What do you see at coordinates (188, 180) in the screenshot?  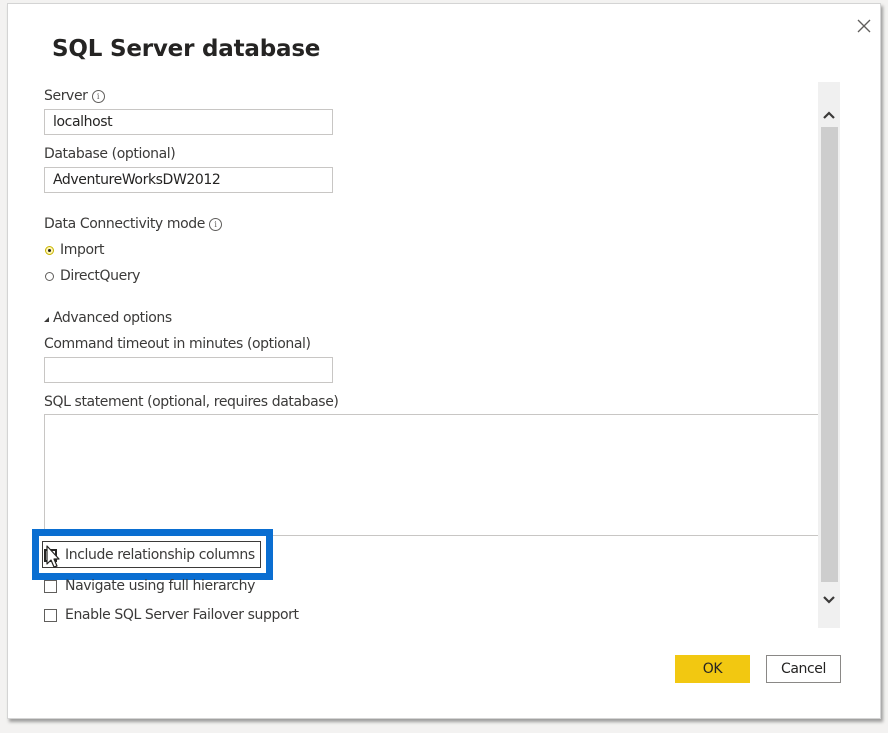 I see `database-input` at bounding box center [188, 180].